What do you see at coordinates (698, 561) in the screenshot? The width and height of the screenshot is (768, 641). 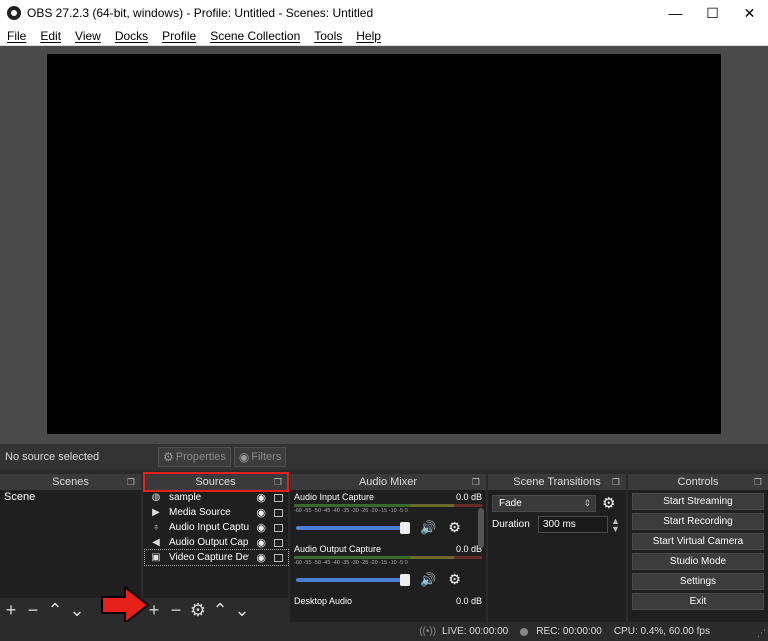 I see `studio-mode-button: Studio Mode` at bounding box center [698, 561].